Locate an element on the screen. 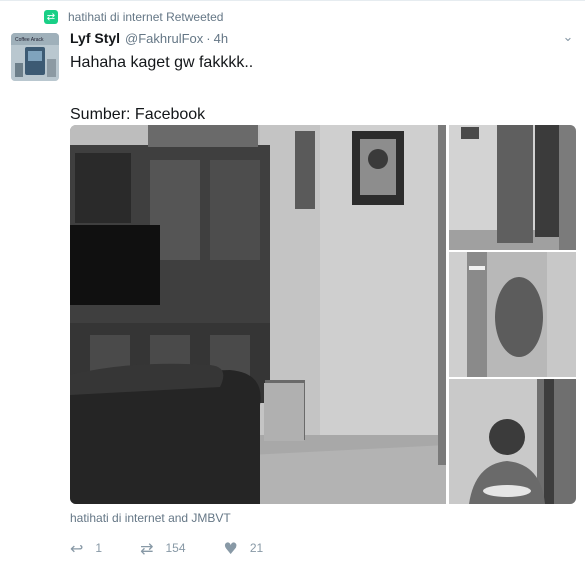 Image resolution: width=585 pixels, height=563 pixels. retweet-context-label: hatihati di internet Retweeted is located at coordinates (145, 17).